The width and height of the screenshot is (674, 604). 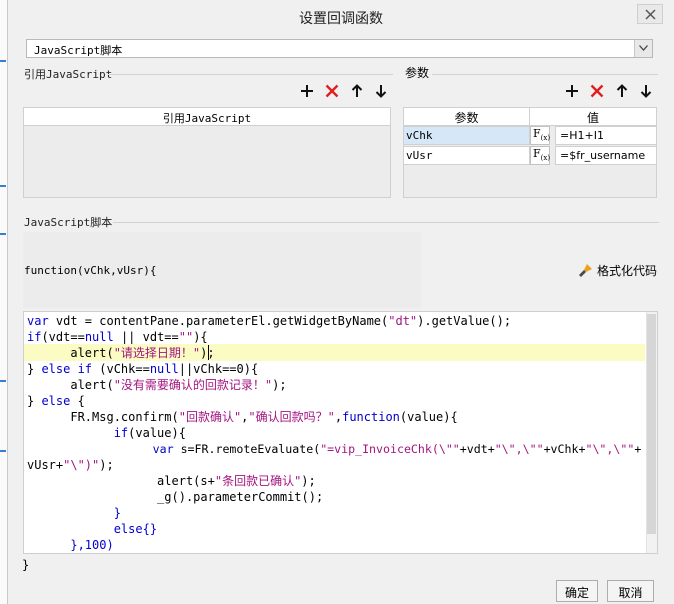 I want to click on code-line: if(vdt==null || vdt==""){, so click(x=117, y=337).